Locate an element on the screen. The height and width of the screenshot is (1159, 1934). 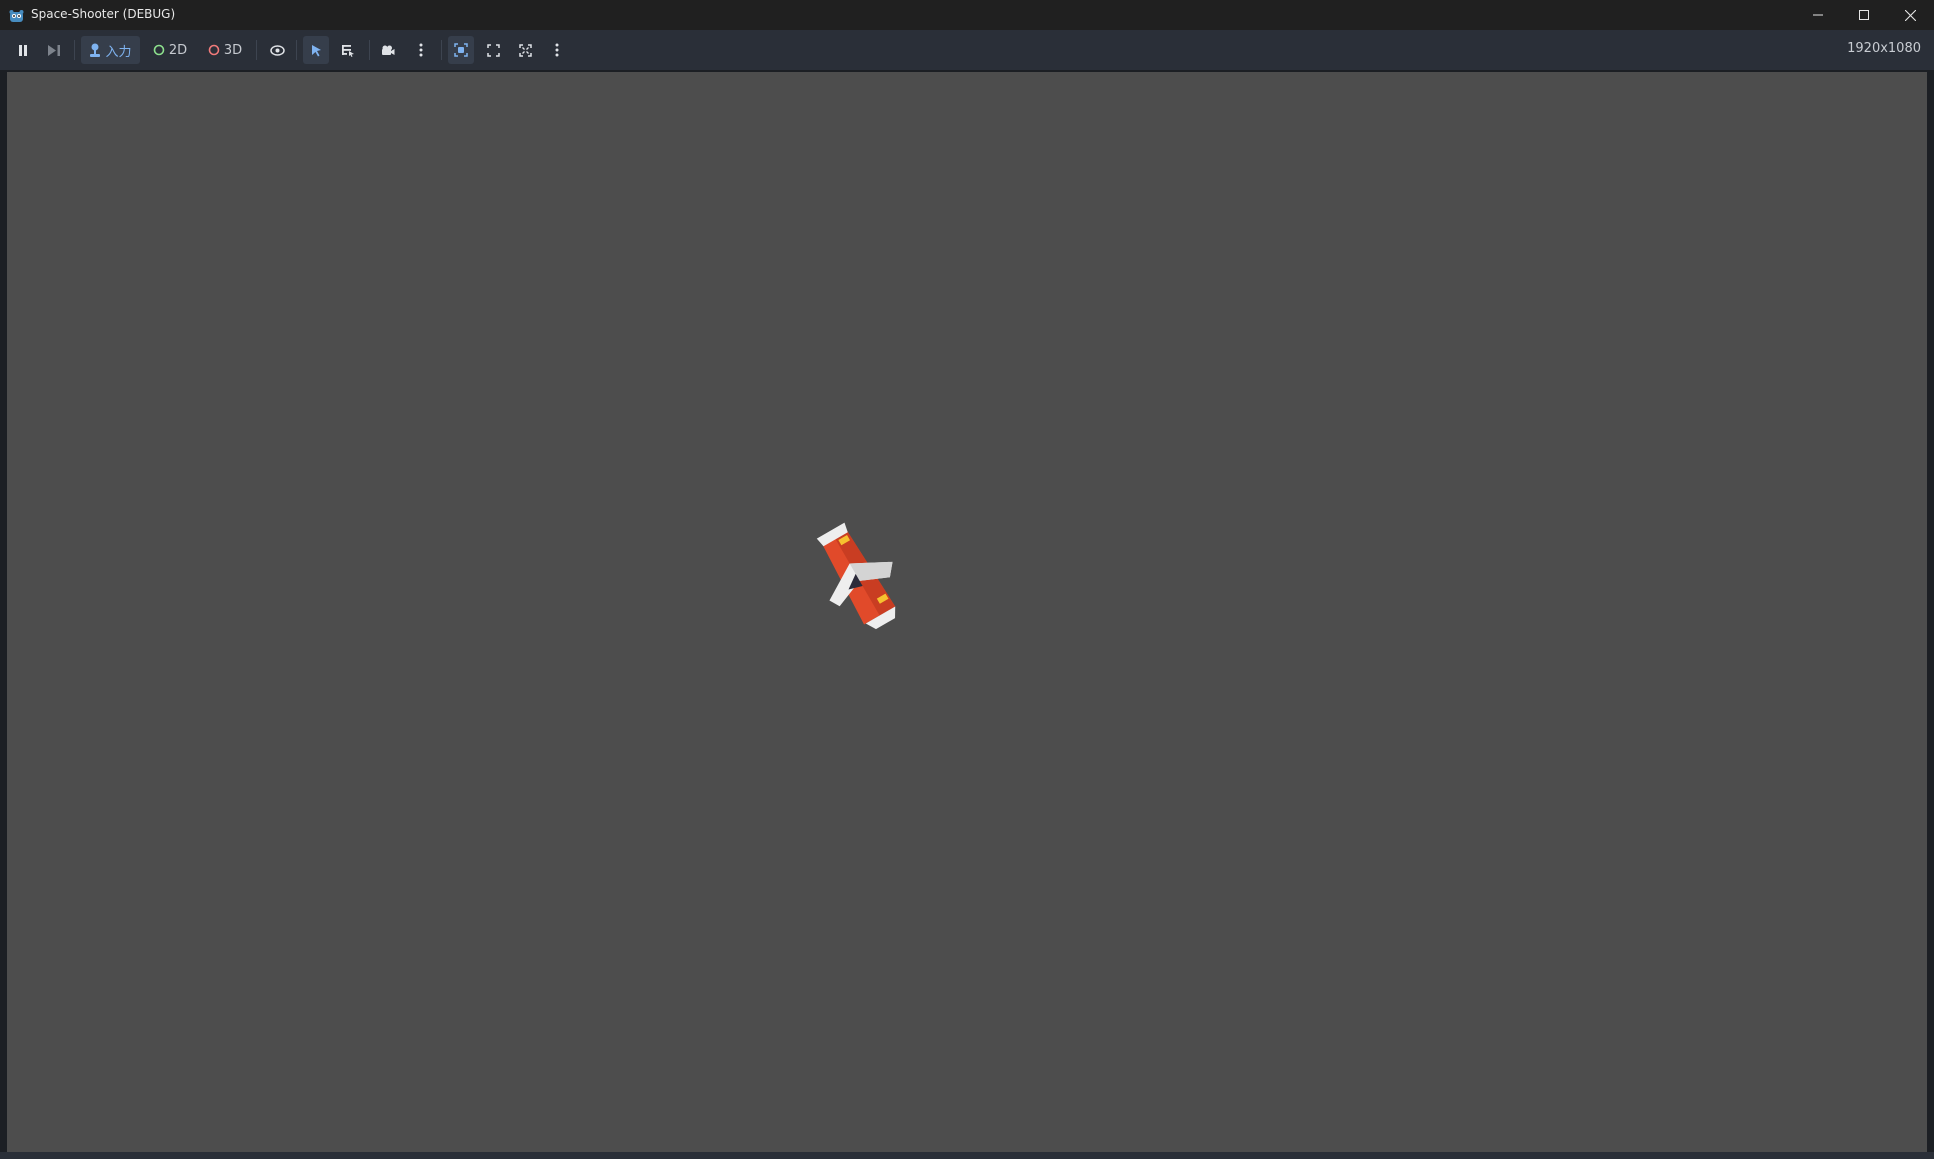
minimize-icon is located at coordinates (1818, 15).